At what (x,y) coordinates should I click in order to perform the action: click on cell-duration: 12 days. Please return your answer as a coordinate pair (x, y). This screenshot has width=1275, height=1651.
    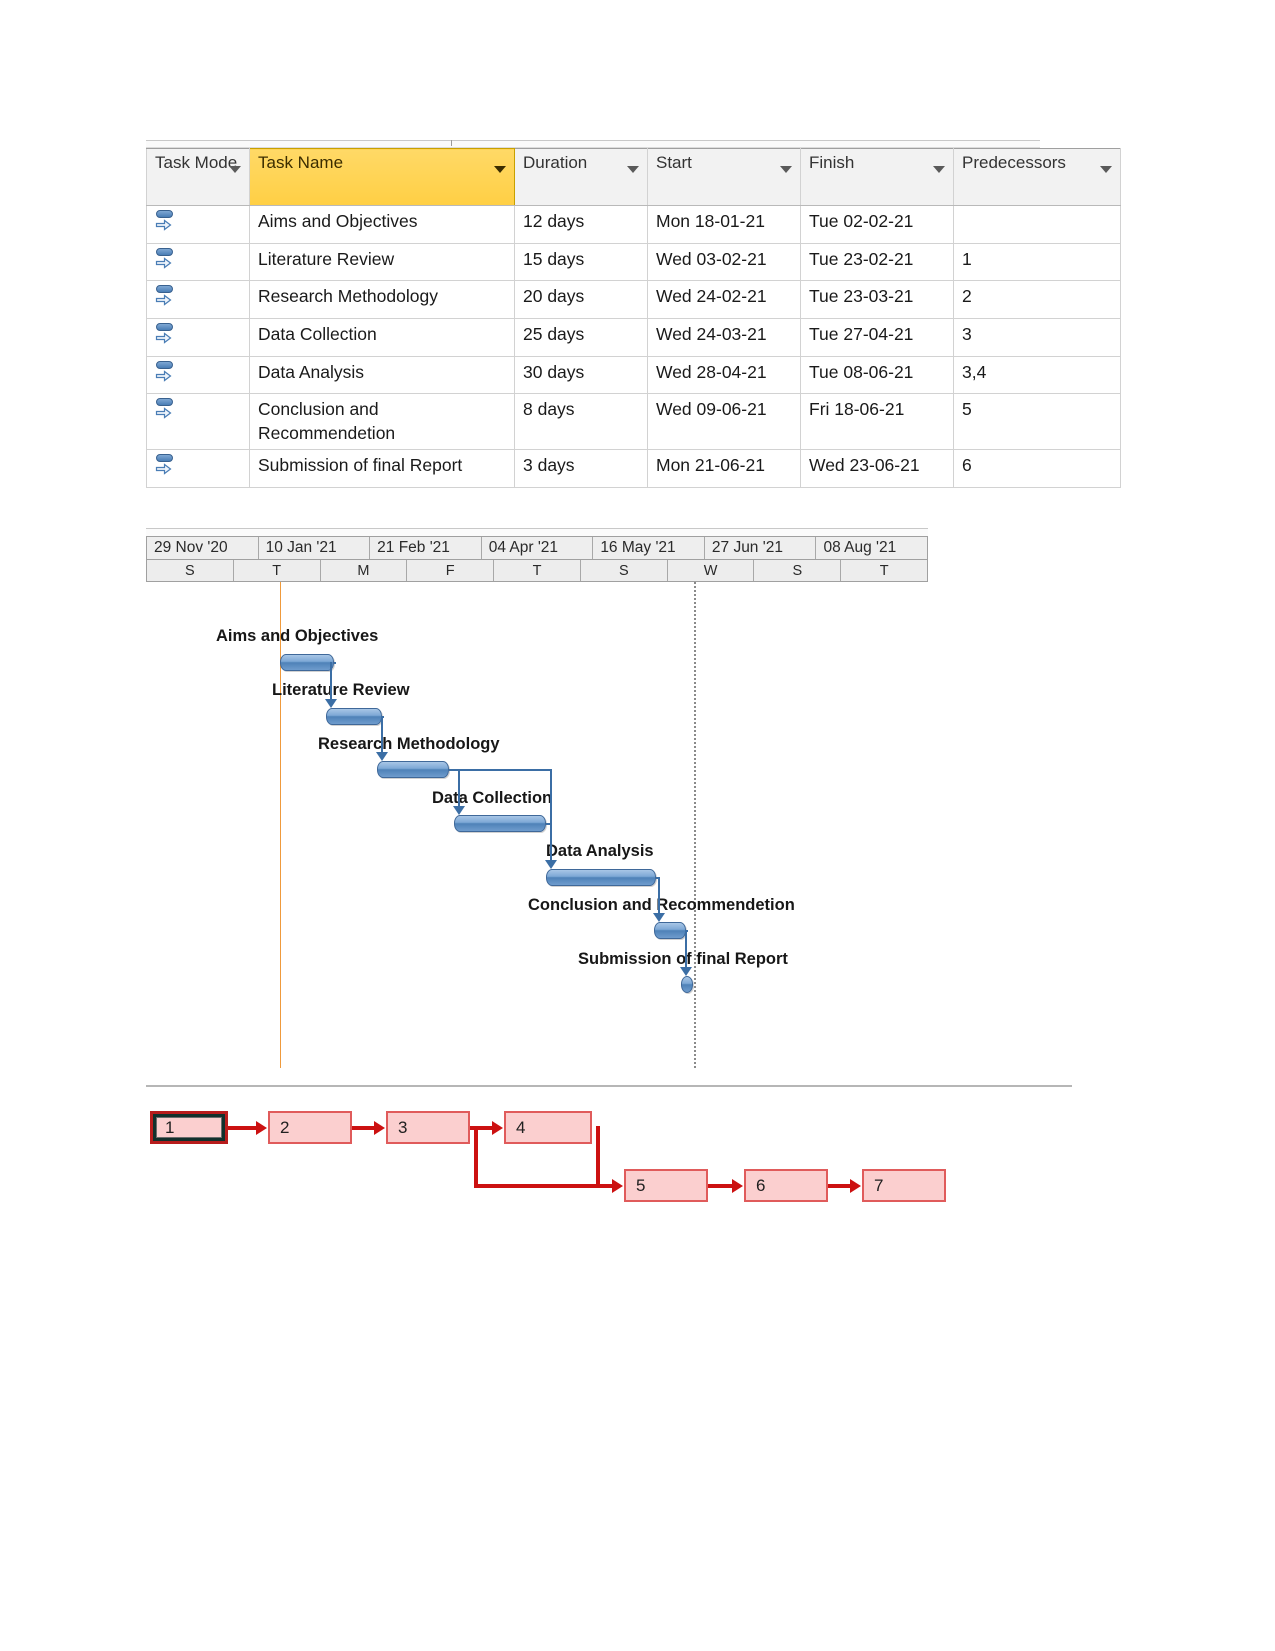
    Looking at the image, I should click on (581, 224).